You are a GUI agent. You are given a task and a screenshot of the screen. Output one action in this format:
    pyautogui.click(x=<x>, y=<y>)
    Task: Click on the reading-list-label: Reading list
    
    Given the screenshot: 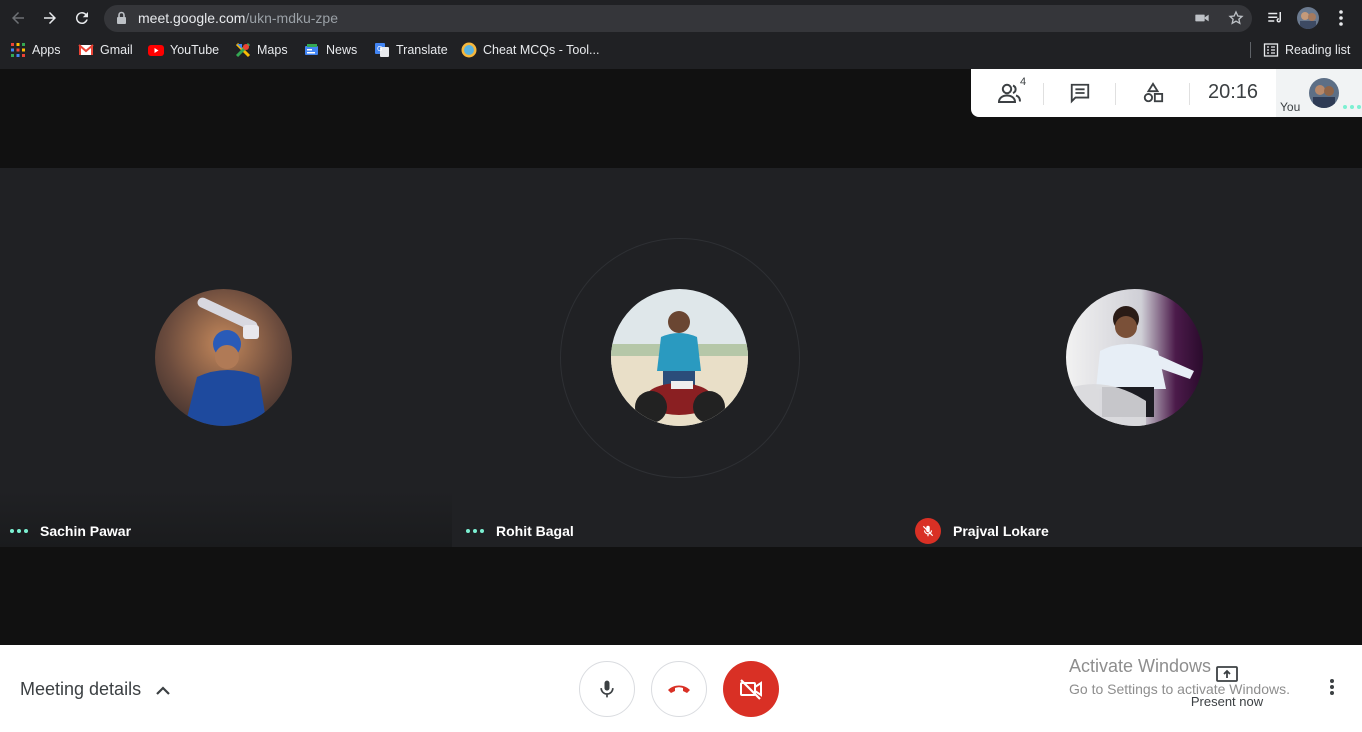 What is the action you would take?
    pyautogui.click(x=1318, y=50)
    